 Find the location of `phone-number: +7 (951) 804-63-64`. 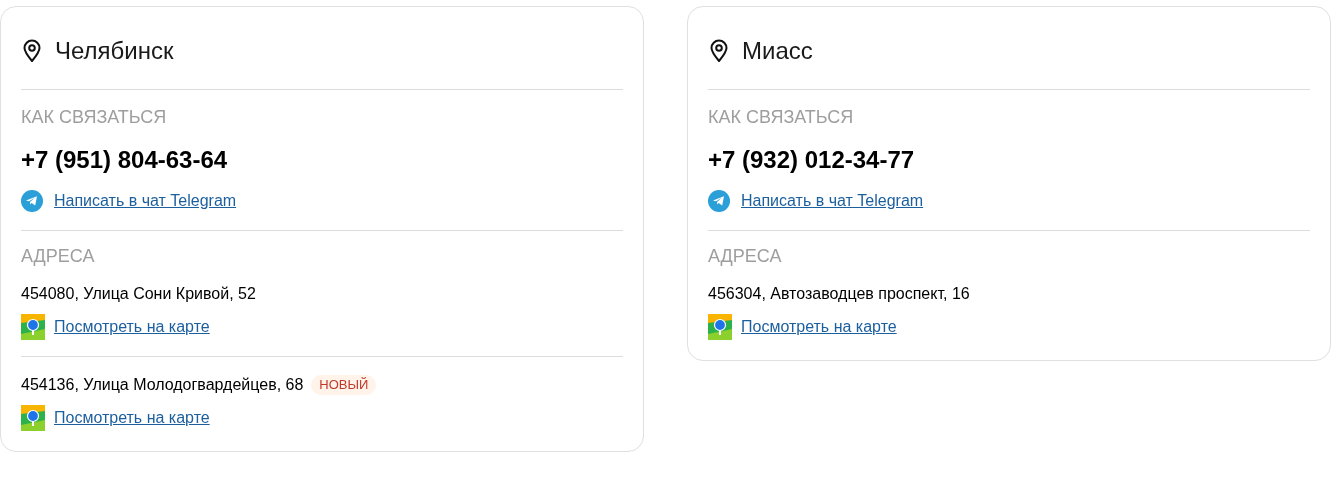

phone-number: +7 (951) 804-63-64 is located at coordinates (125, 160).